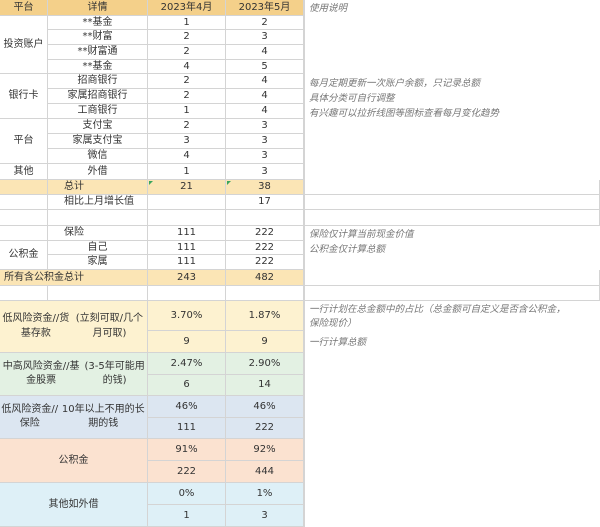  What do you see at coordinates (187, 385) in the screenshot?
I see `category-amt-april: 6` at bounding box center [187, 385].